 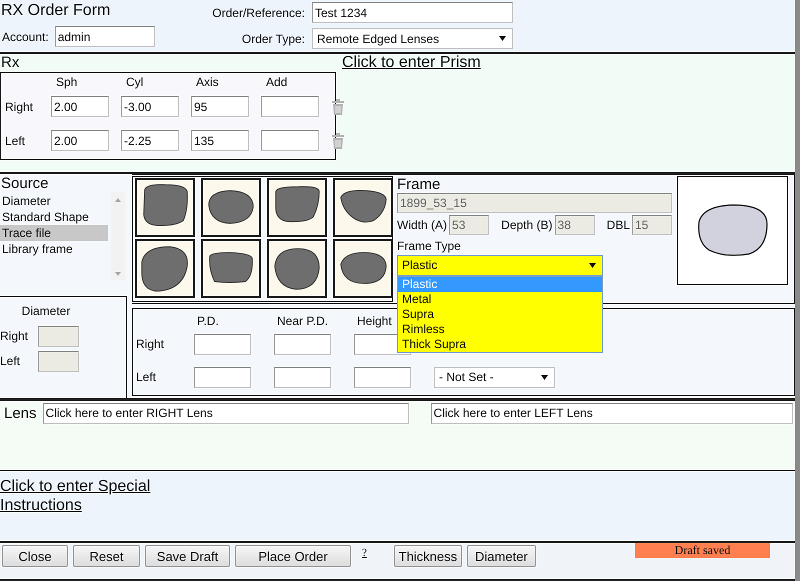 I want to click on frame-type-select: Plastic, so click(x=500, y=265).